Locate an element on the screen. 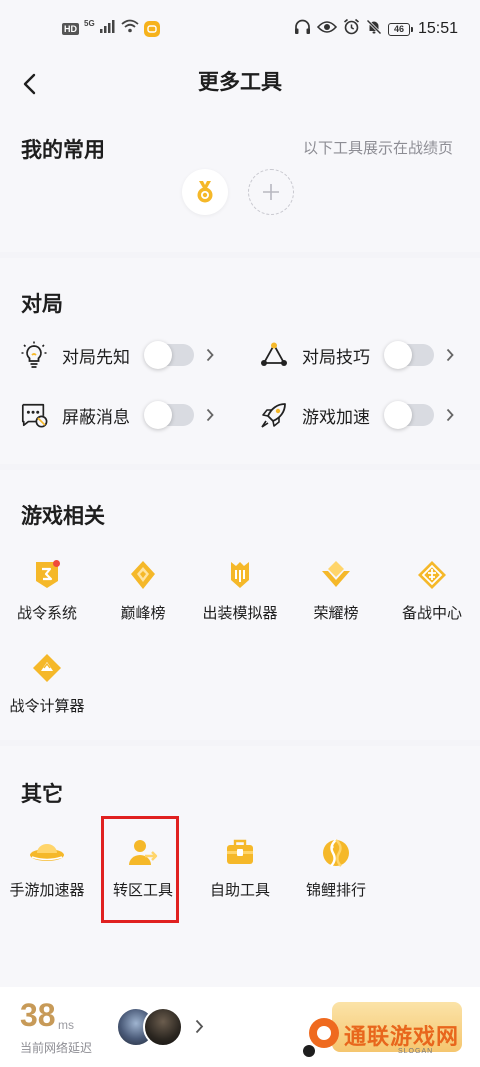 The image size is (480, 1067). koi-icon is located at coordinates (336, 852).